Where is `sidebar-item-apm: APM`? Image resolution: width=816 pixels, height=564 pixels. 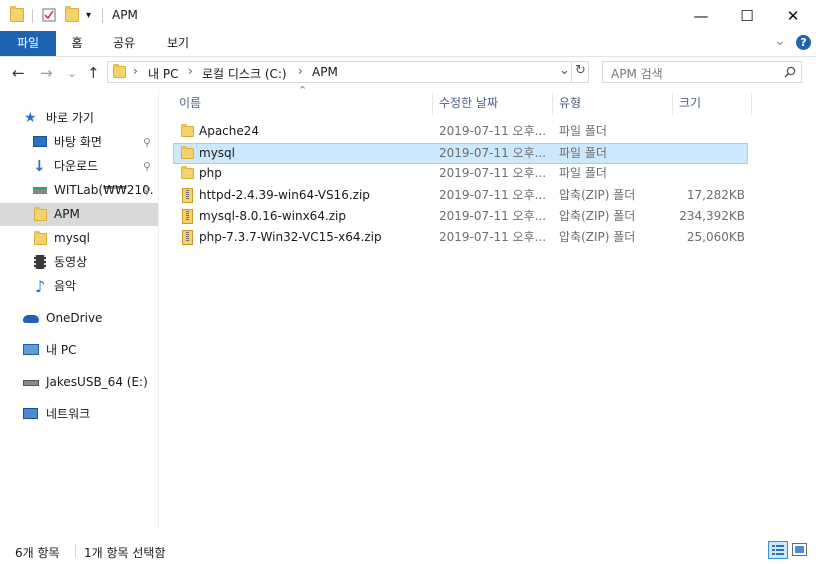 sidebar-item-apm: APM is located at coordinates (79, 214).